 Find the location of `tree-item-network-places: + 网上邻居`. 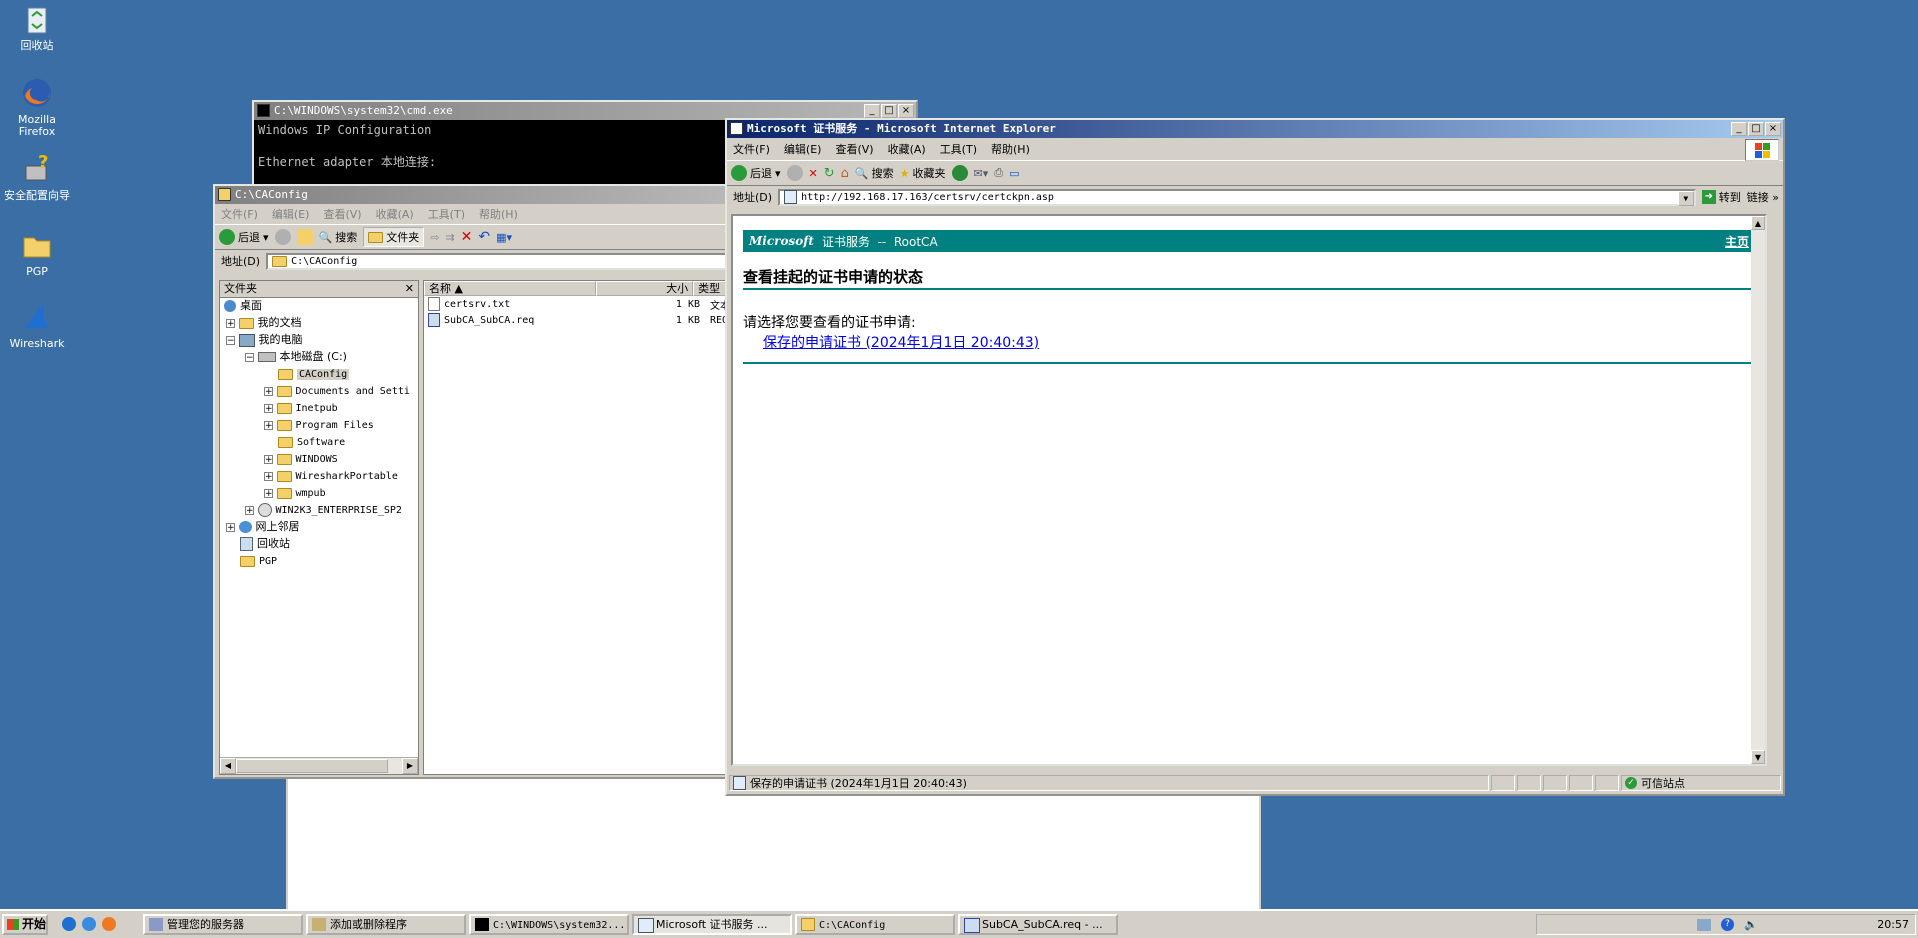

tree-item-network-places: + 网上邻居 is located at coordinates (263, 527).